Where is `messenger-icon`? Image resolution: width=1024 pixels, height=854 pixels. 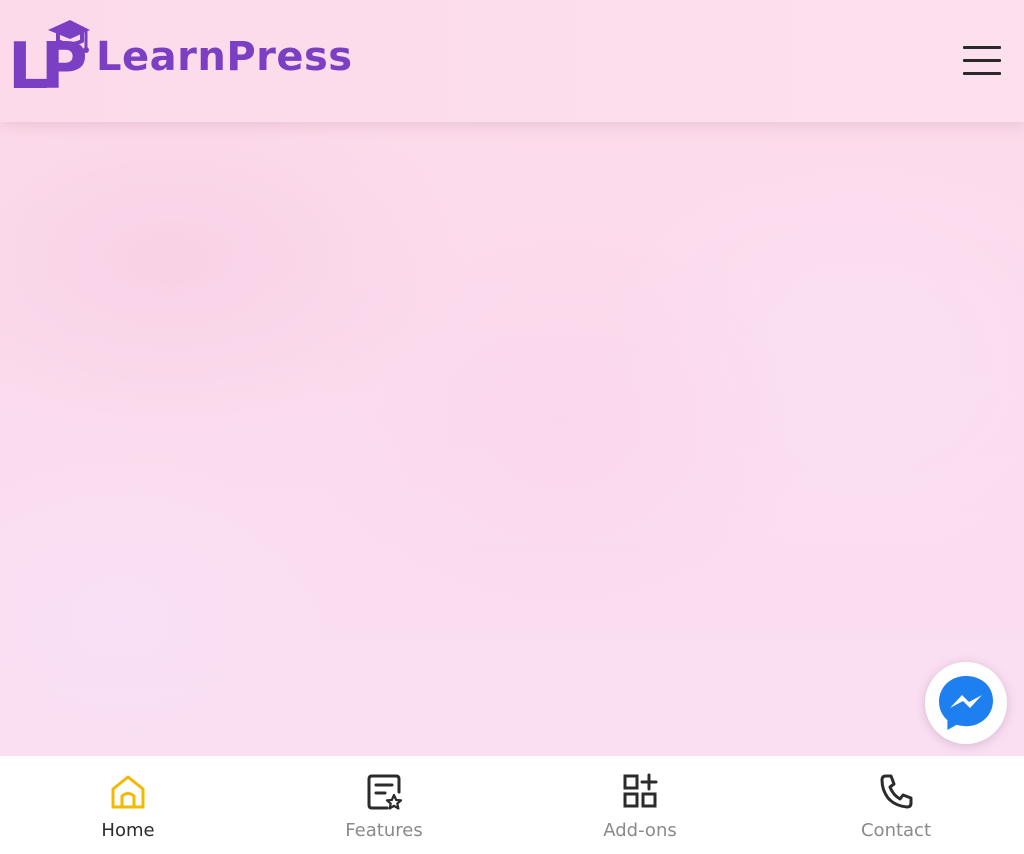
messenger-icon is located at coordinates (966, 703).